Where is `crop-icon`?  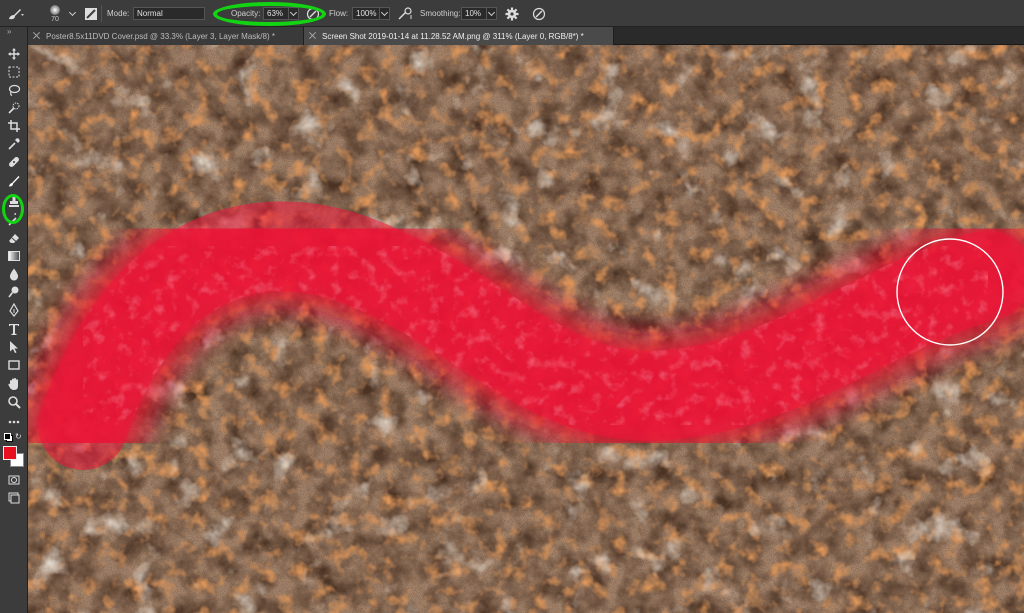 crop-icon is located at coordinates (14, 126).